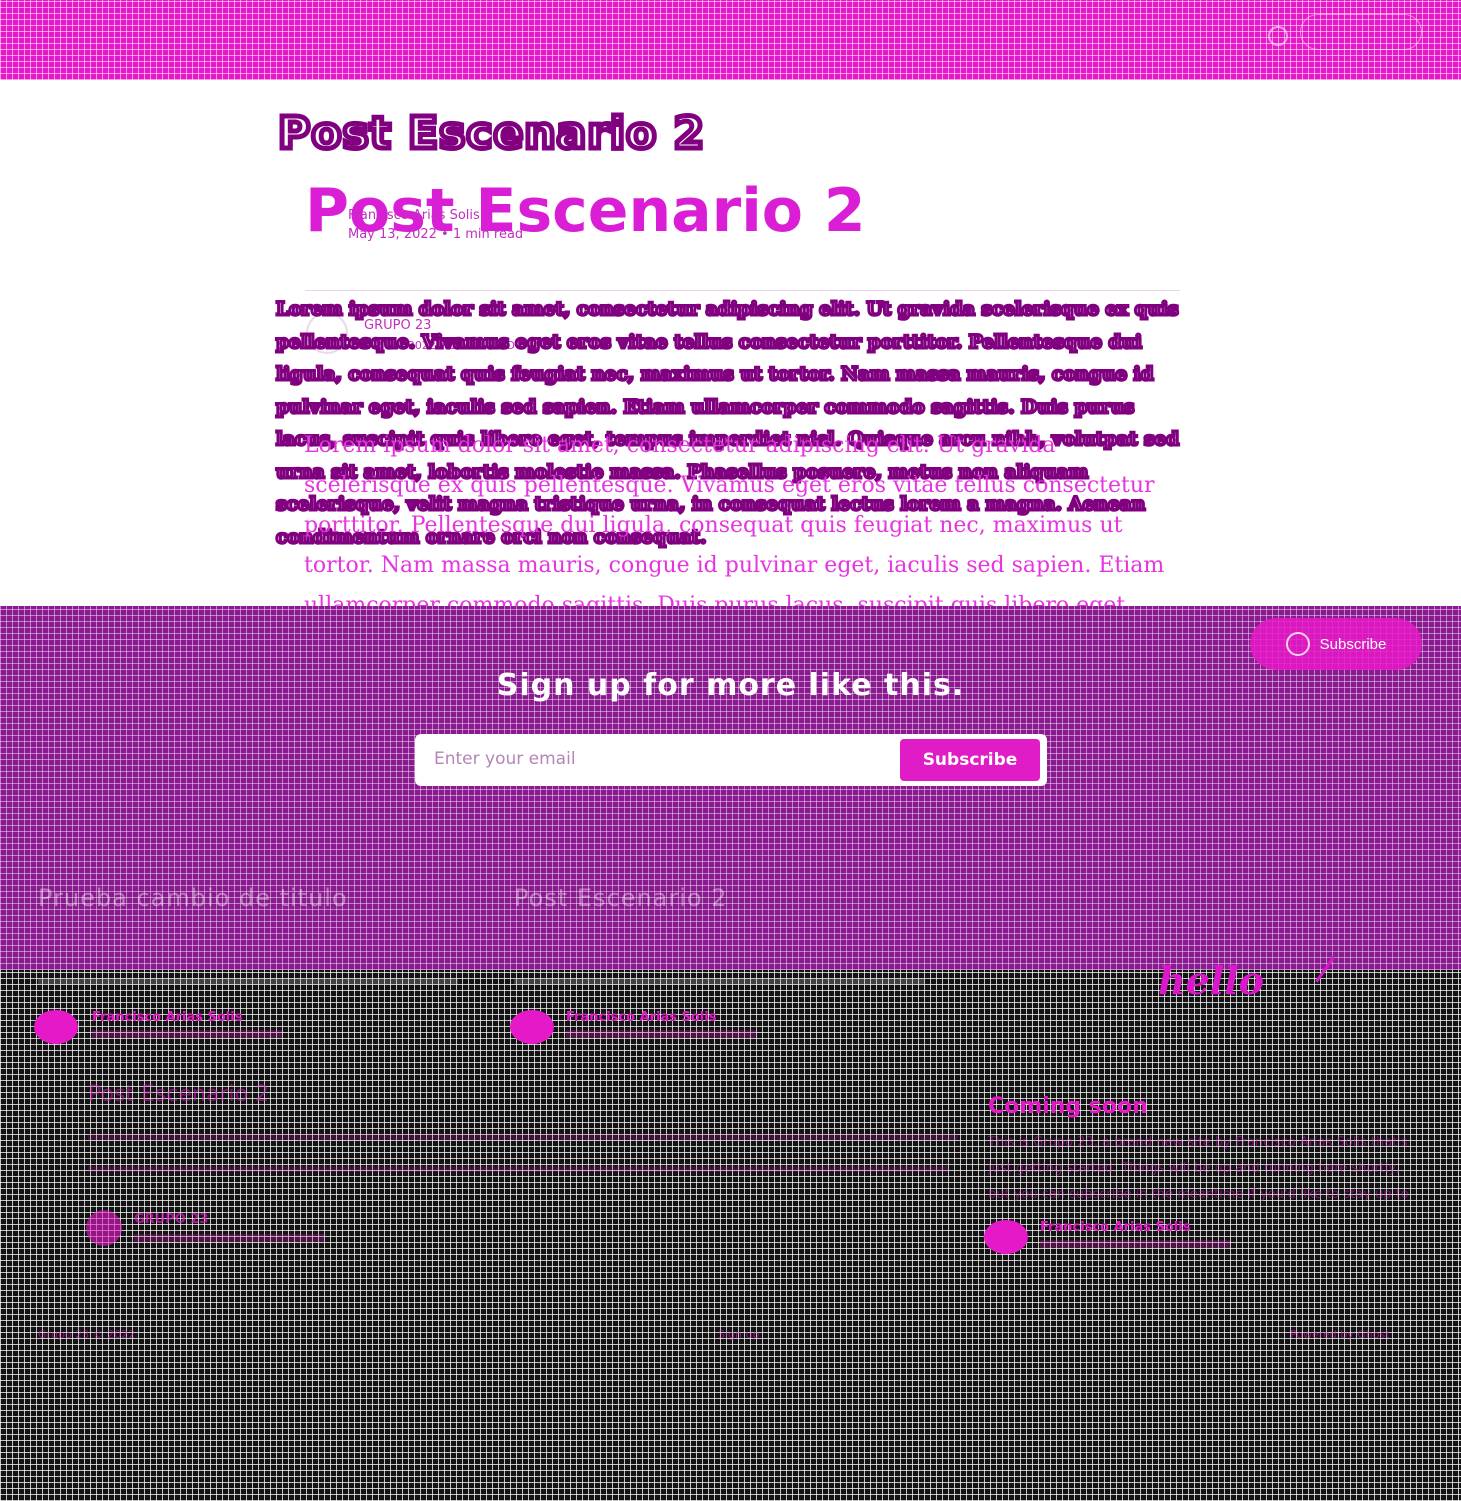 This screenshot has width=1461, height=1501. I want to click on search-icon, so click(1278, 36).